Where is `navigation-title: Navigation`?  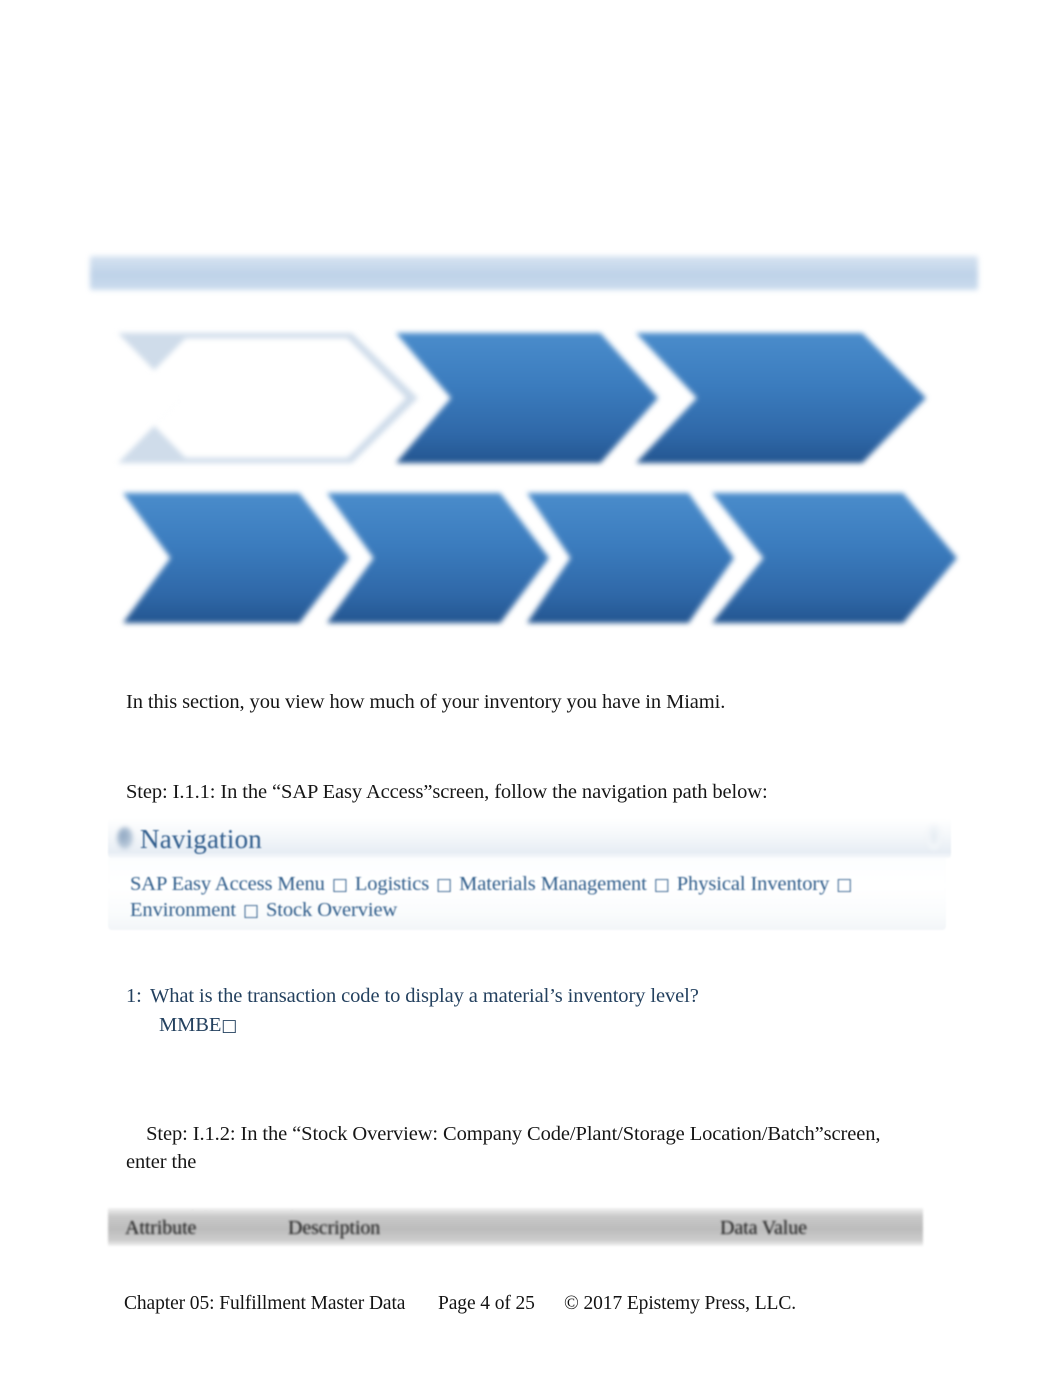 navigation-title: Navigation is located at coordinates (201, 839).